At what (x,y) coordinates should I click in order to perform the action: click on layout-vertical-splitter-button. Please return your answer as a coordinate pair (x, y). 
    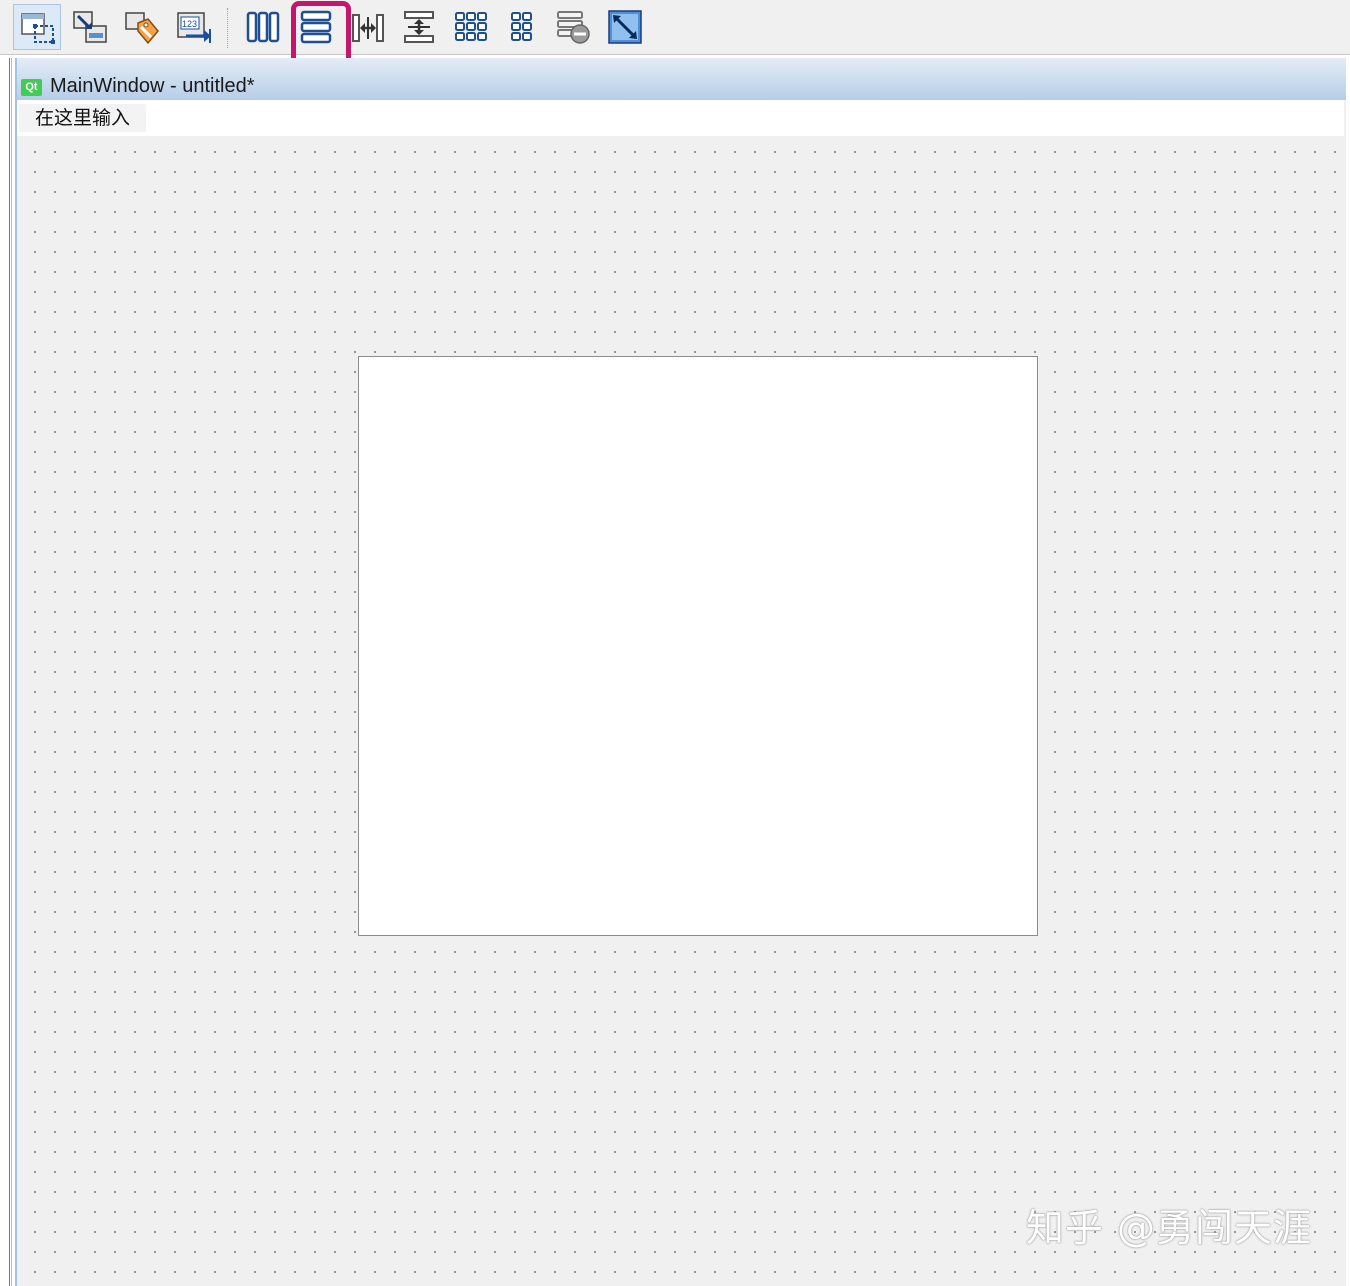
    Looking at the image, I should click on (419, 27).